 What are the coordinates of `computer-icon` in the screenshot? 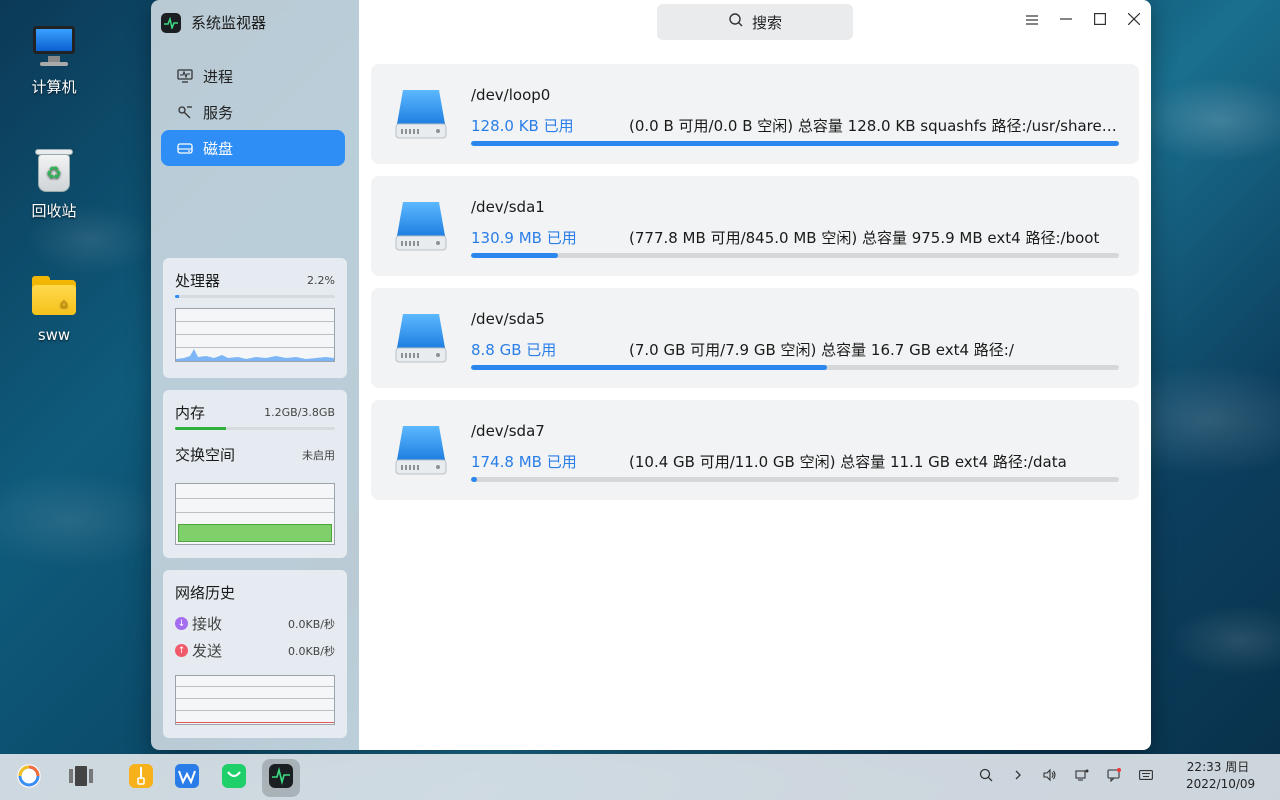 It's located at (54, 46).